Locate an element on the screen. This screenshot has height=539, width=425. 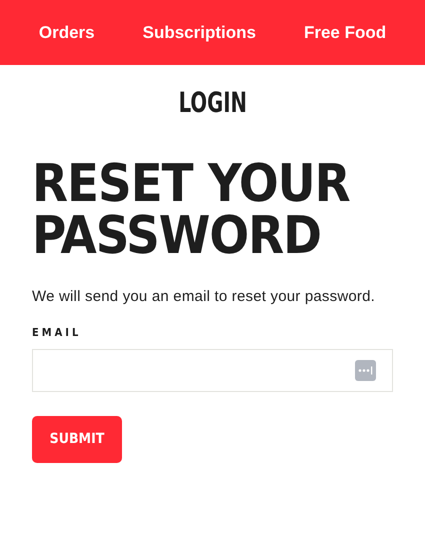
submit-button: SUBMIT is located at coordinates (77, 439).